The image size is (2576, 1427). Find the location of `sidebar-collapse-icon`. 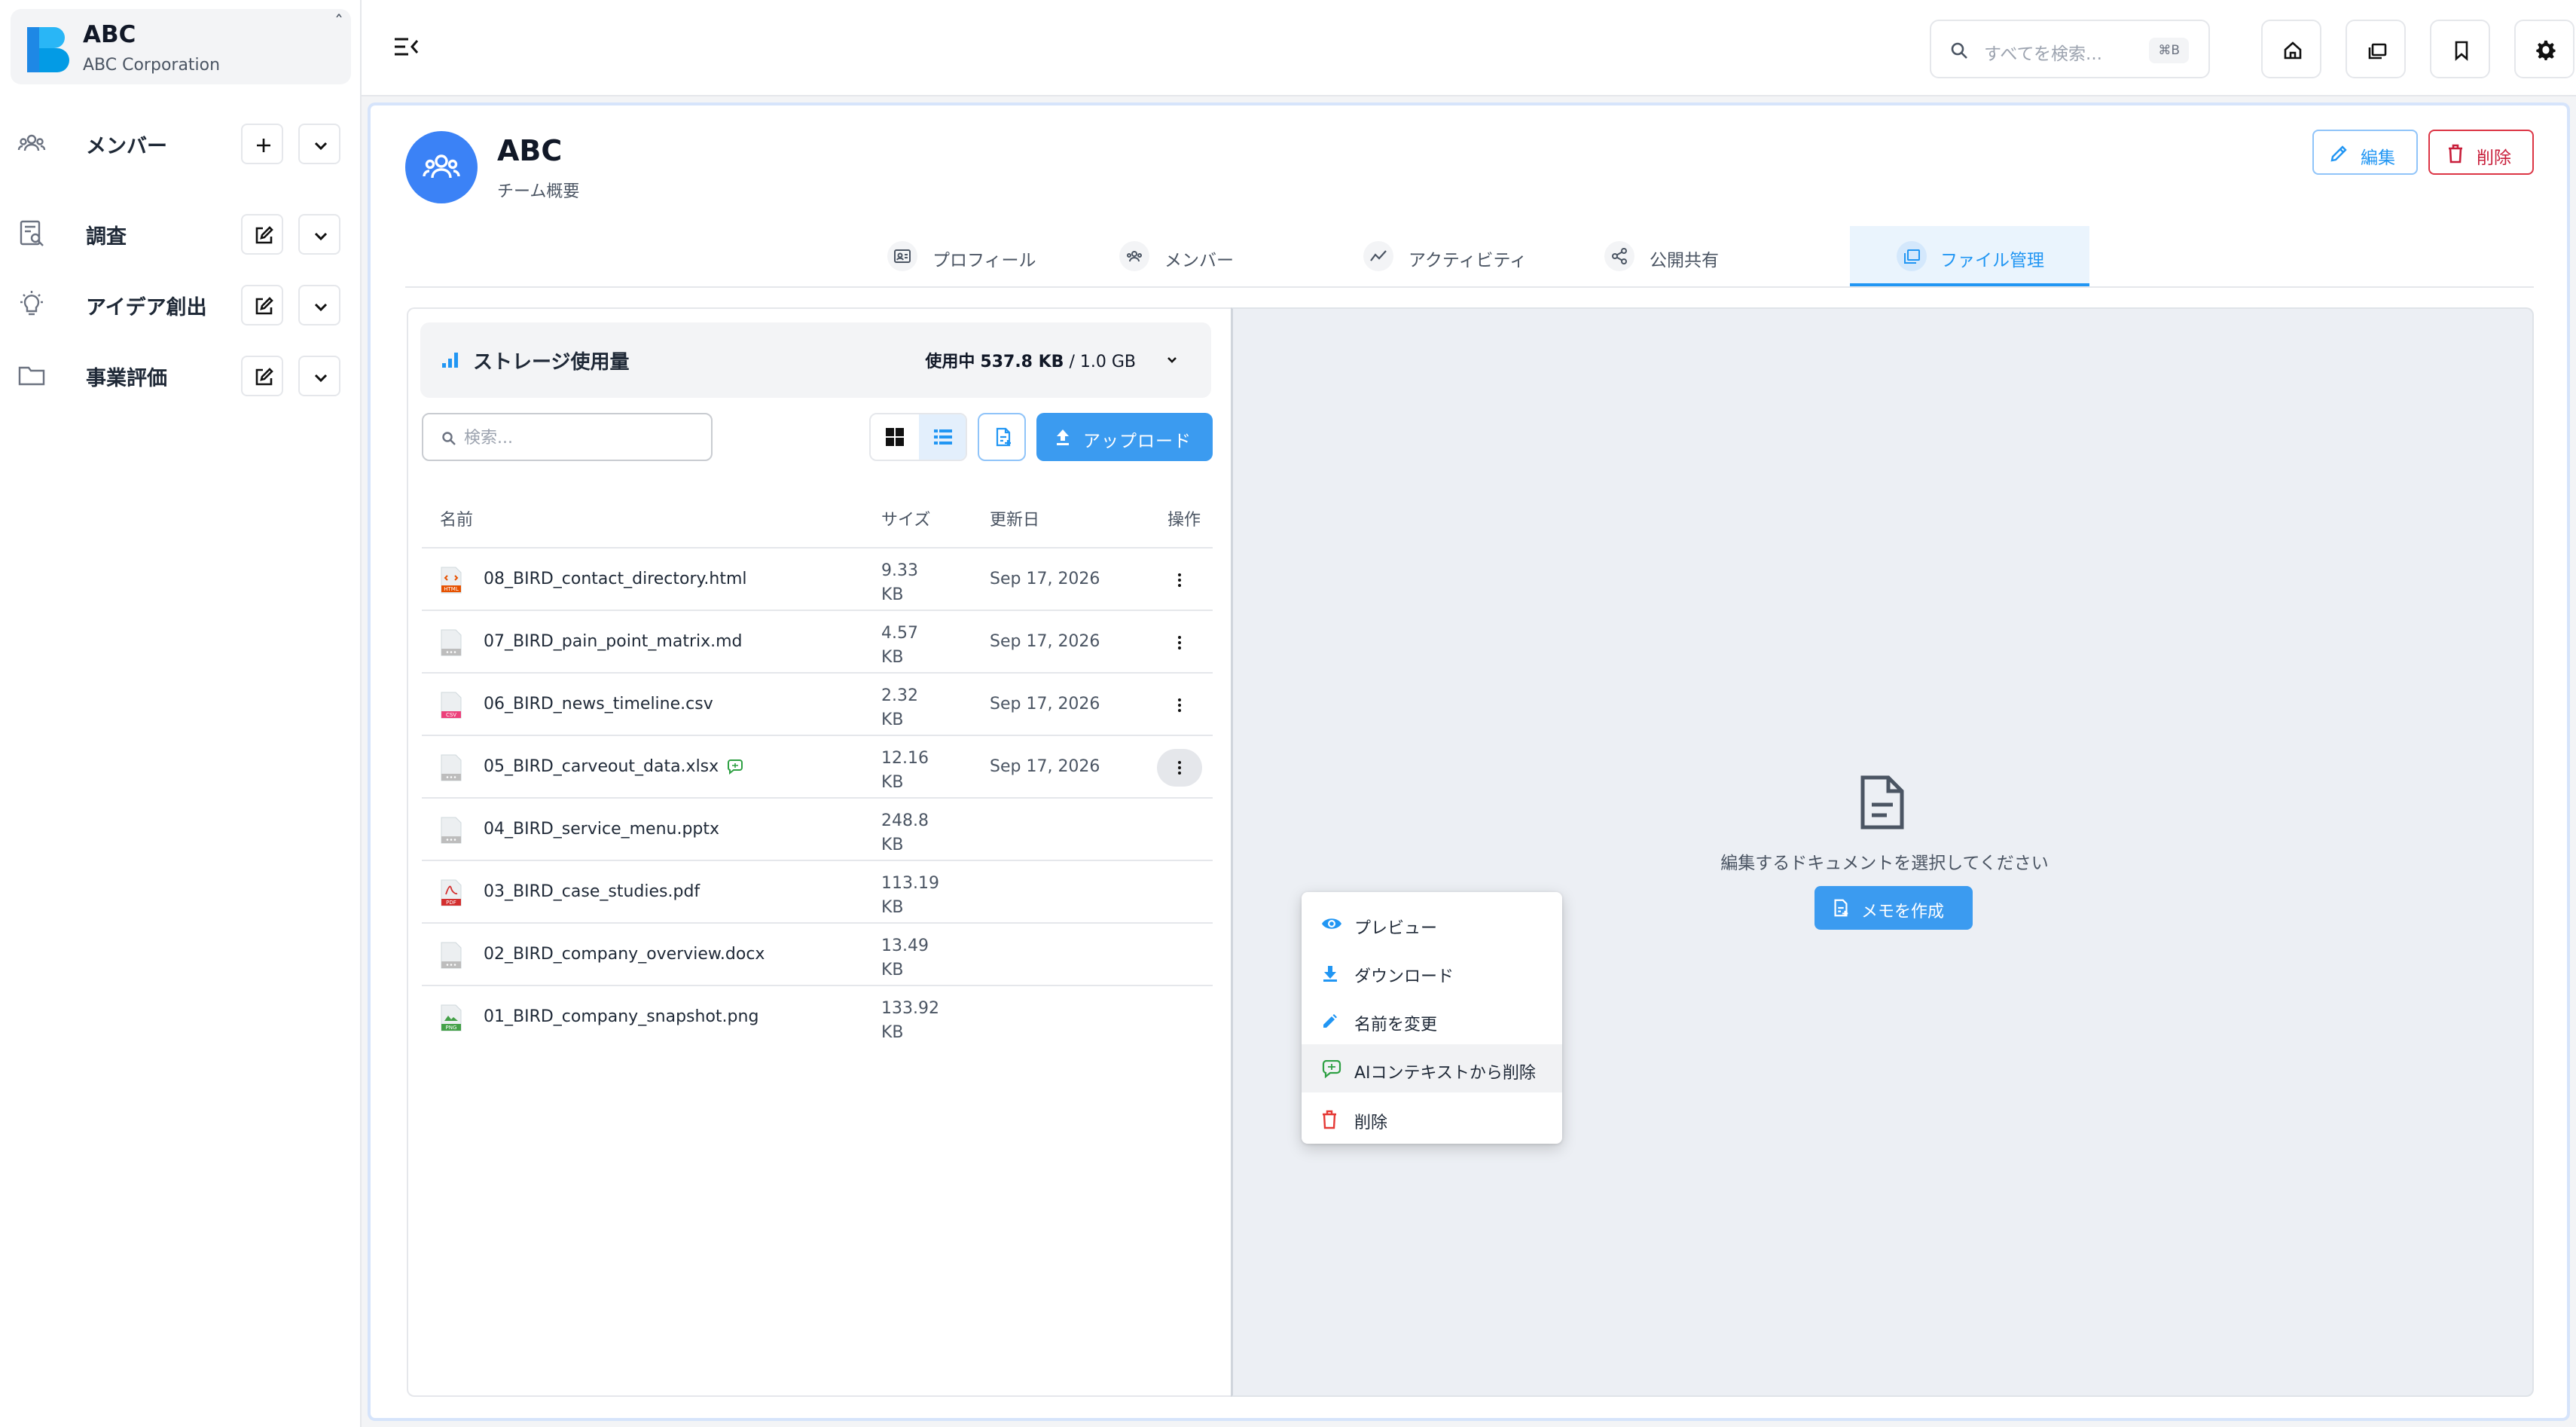

sidebar-collapse-icon is located at coordinates (407, 46).